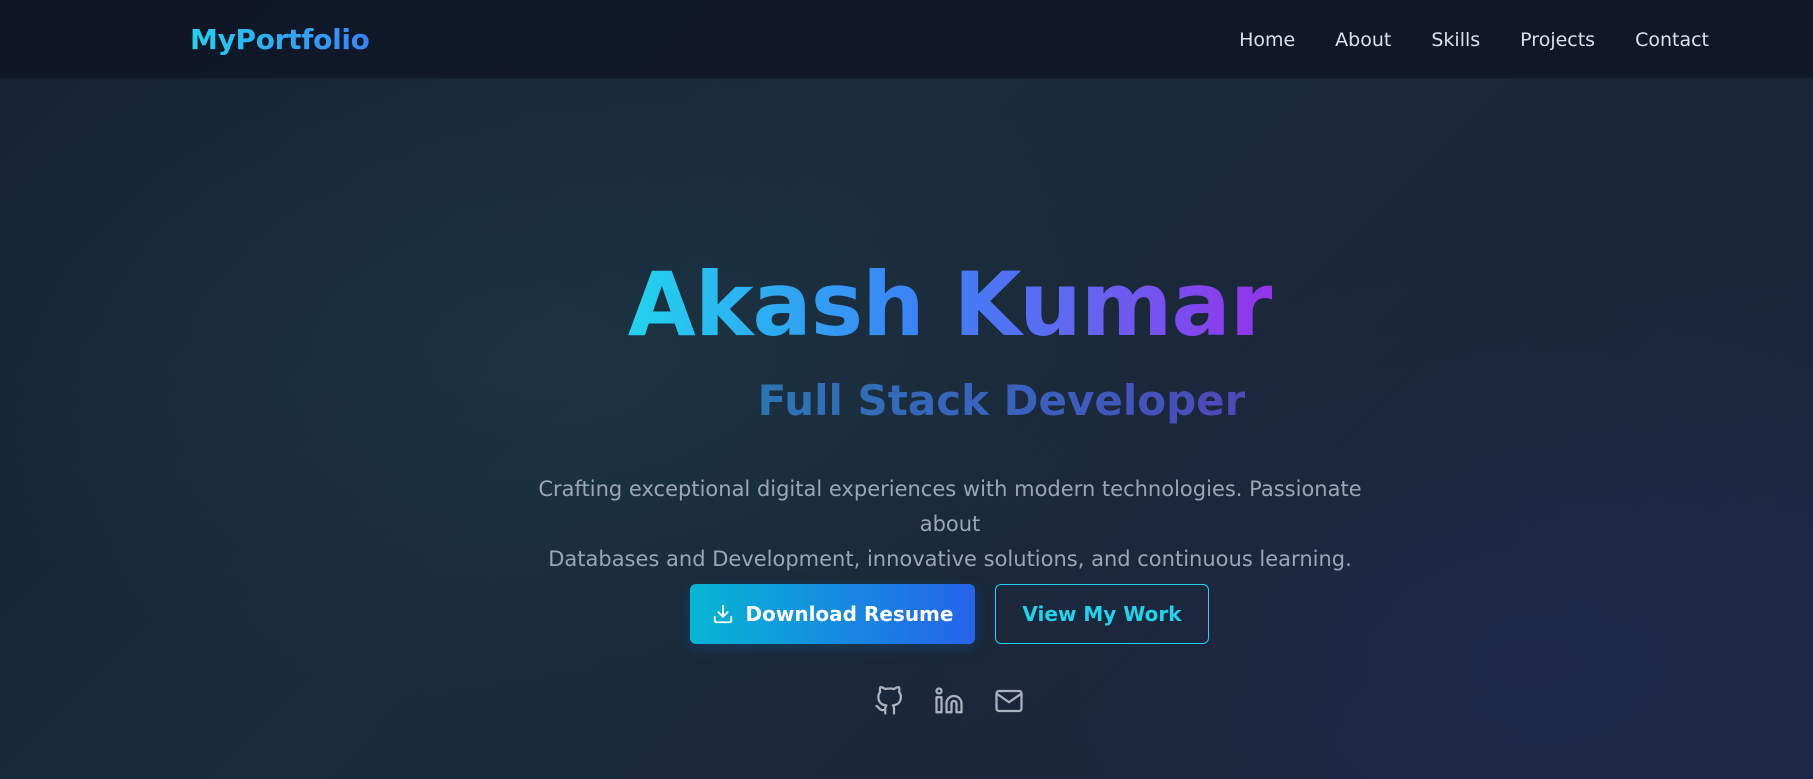 The width and height of the screenshot is (1813, 779). Describe the element at coordinates (1363, 40) in the screenshot. I see `nav-link-about: About` at that location.